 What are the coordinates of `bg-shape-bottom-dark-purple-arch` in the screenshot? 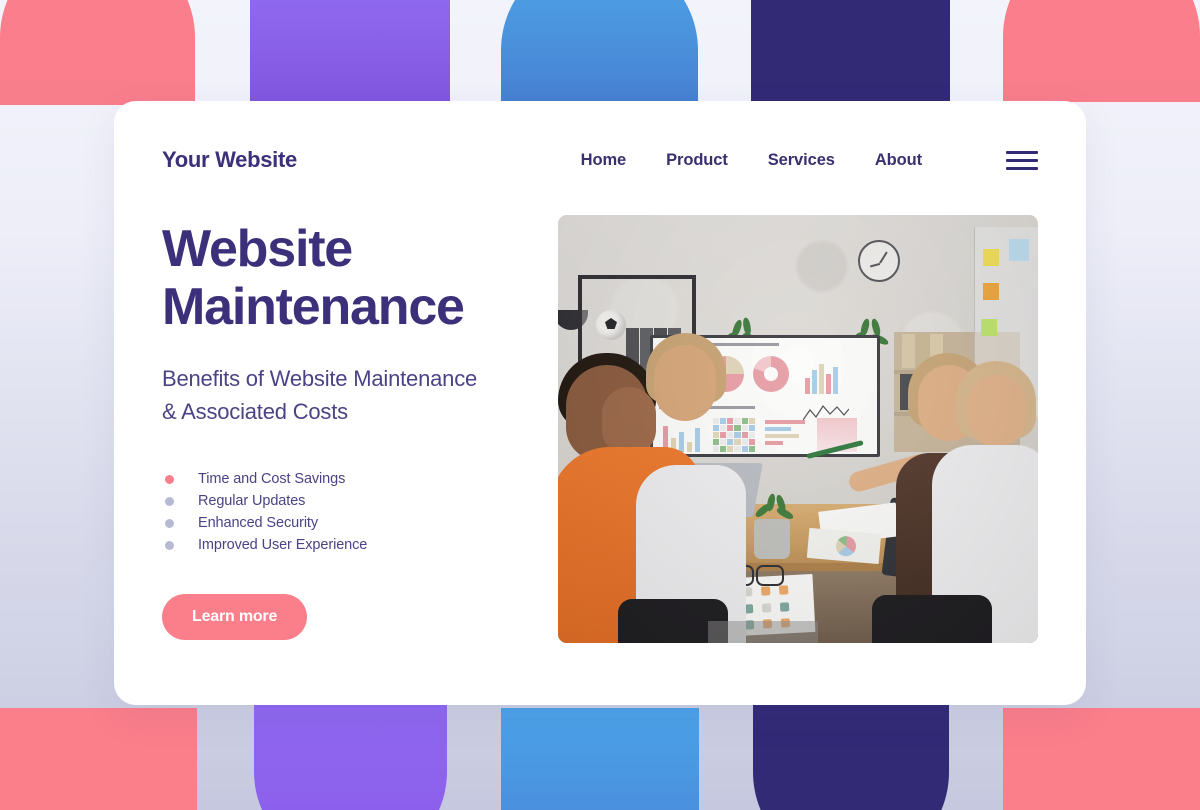 It's located at (851, 755).